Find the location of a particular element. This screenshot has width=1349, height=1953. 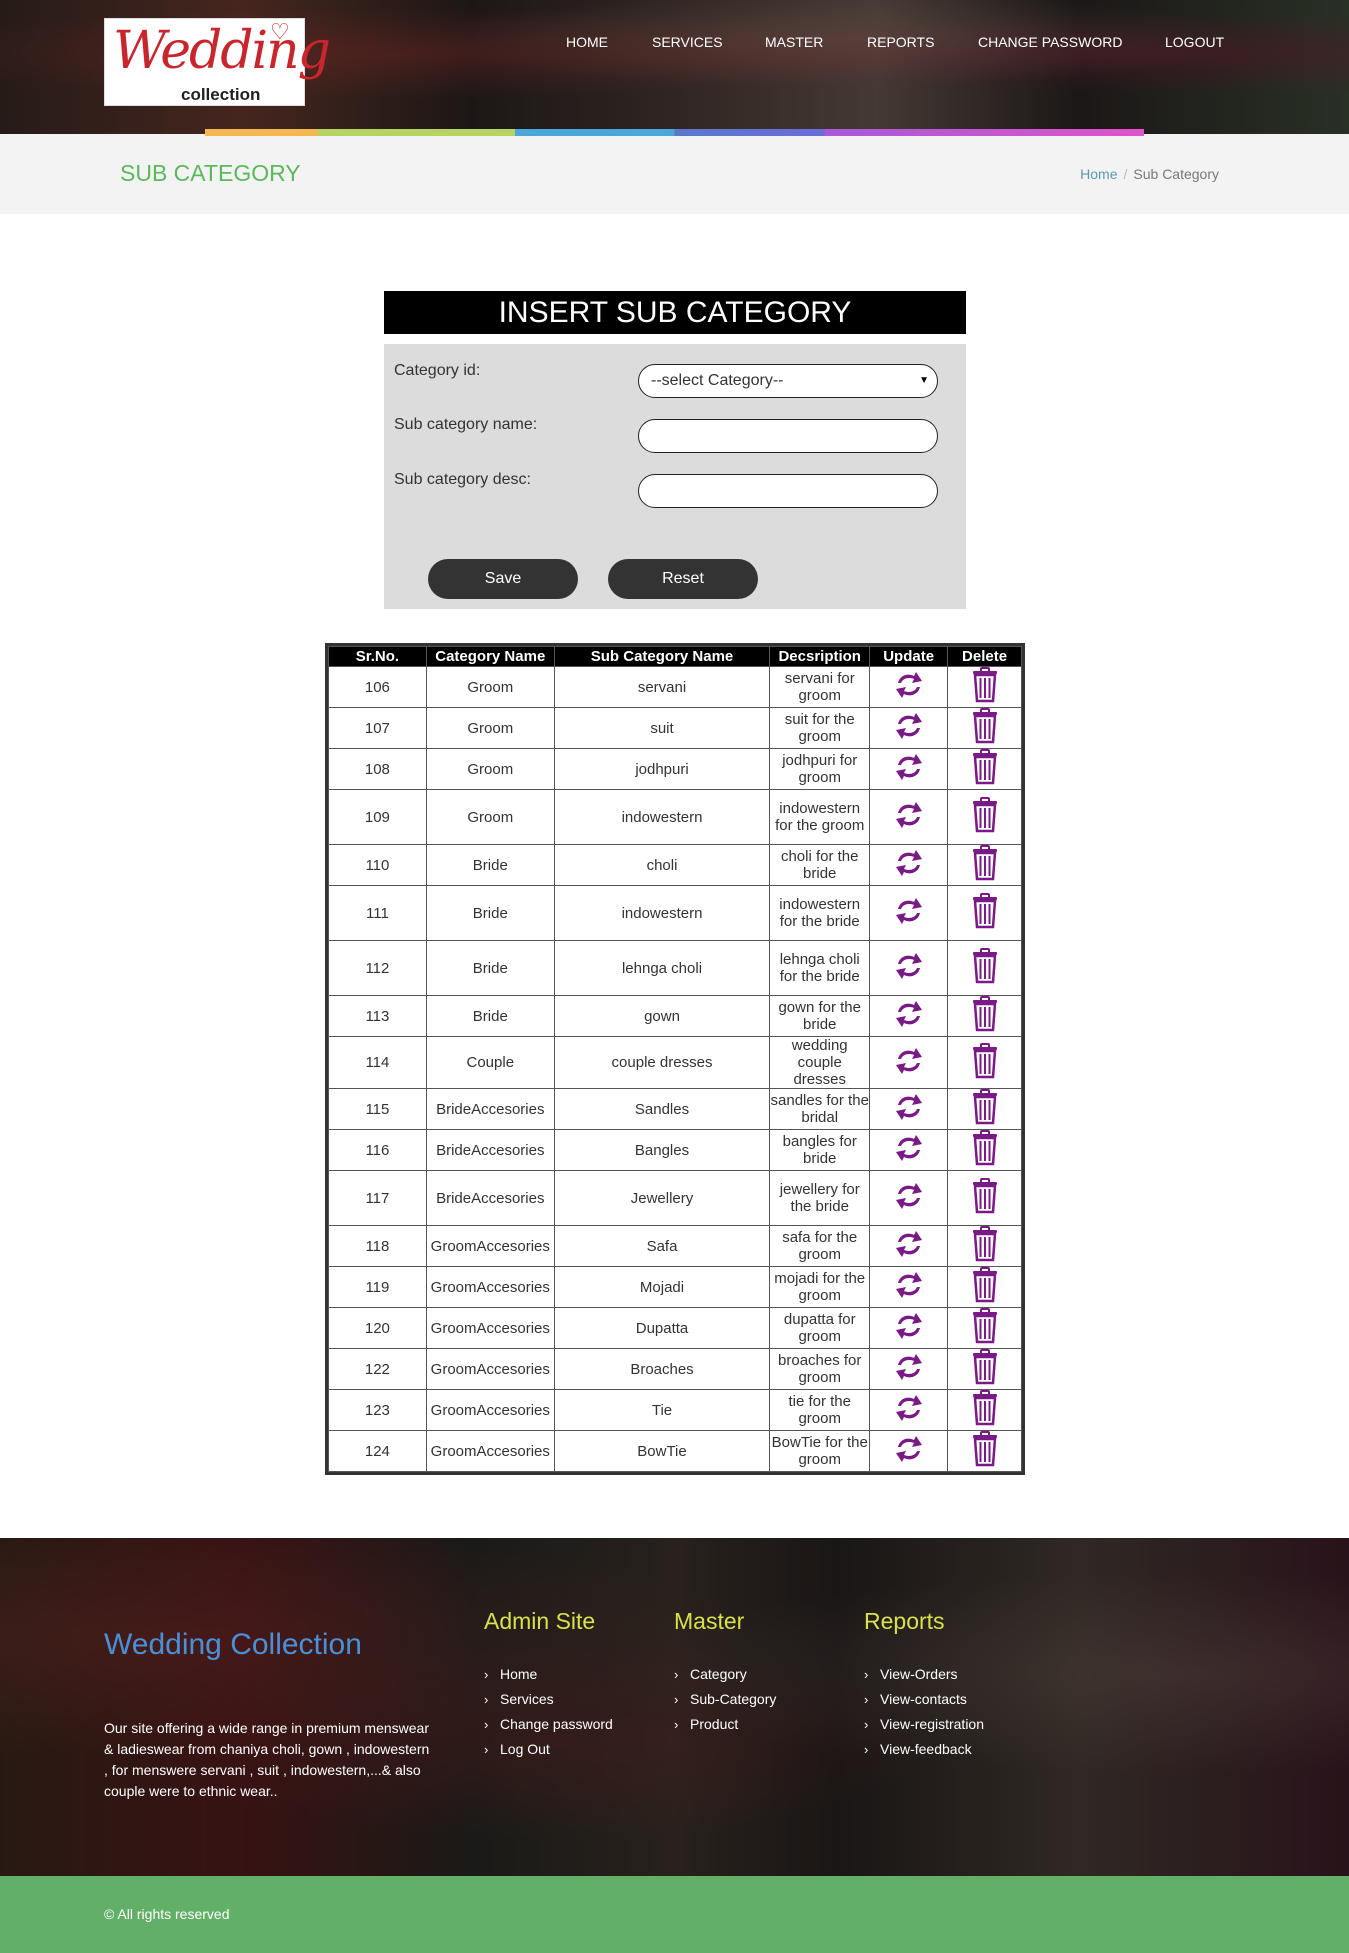

footer-link-product: › Product is located at coordinates (725, 1728).